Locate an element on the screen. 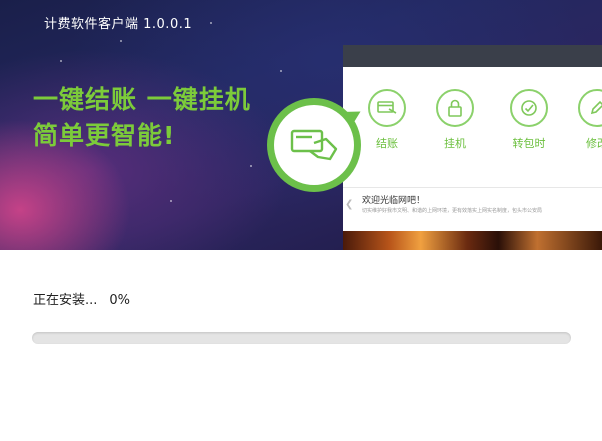 This screenshot has height=441, width=602. welcome-subtitle: 切实维护好我市文明、和谐的上网环境，更有效落实上网实名制度，包头市公安局 is located at coordinates (452, 211).